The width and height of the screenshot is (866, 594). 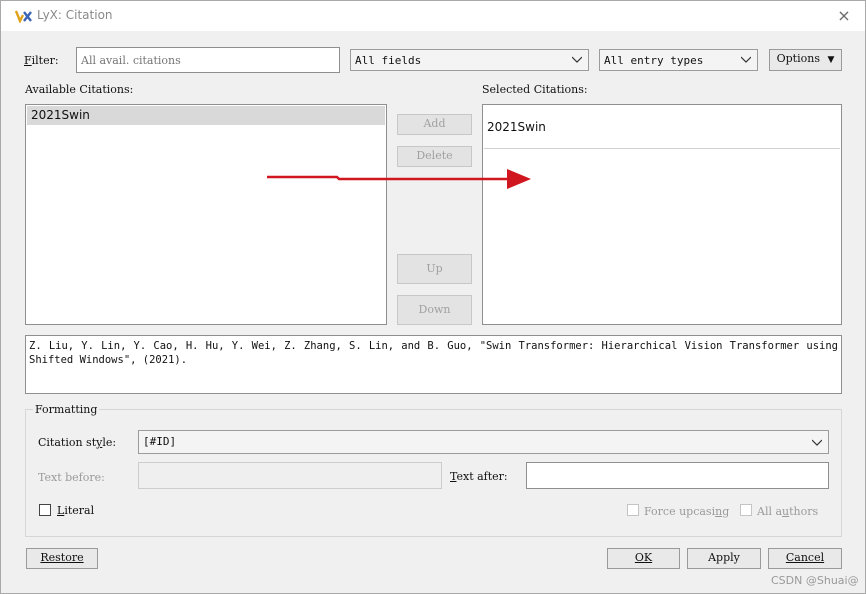 I want to click on dropdown-triangle-icon: ▼, so click(x=831, y=60).